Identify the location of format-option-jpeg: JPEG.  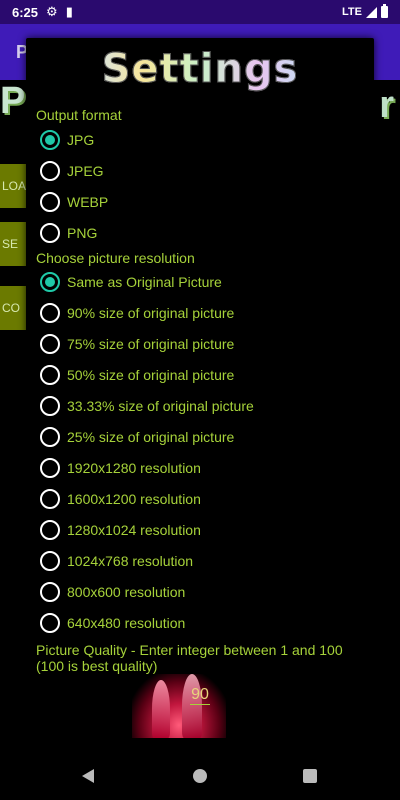
(72, 171).